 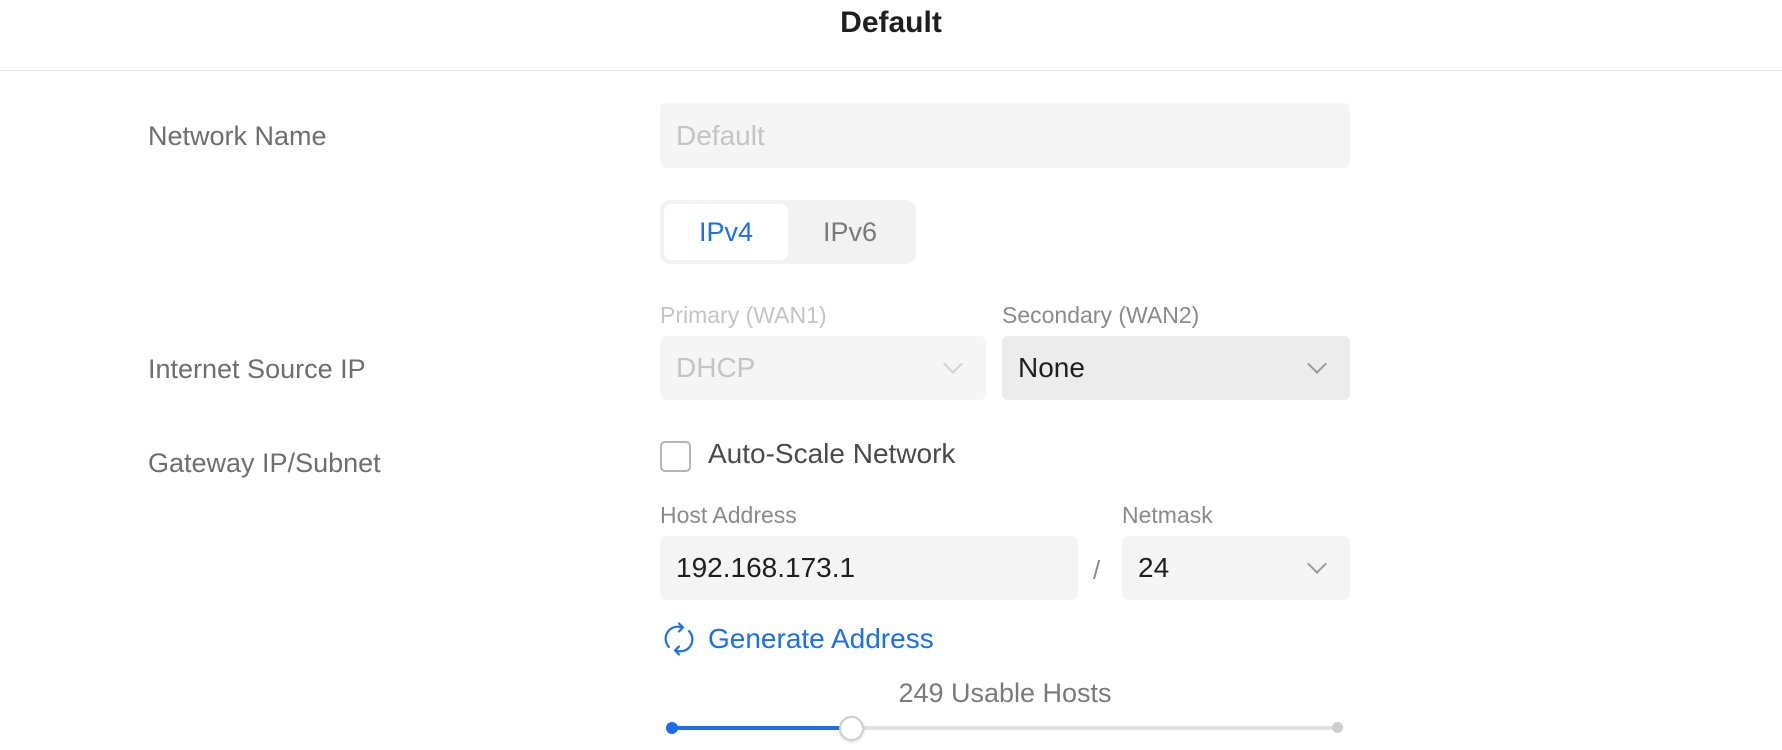 I want to click on hosts-slider-start-dot, so click(x=672, y=728).